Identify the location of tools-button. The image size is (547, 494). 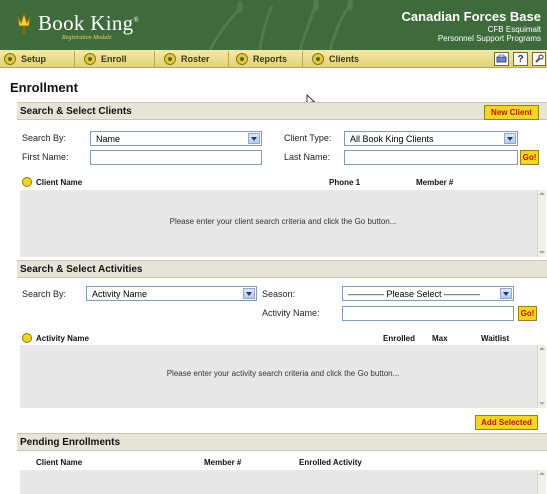
(539, 59).